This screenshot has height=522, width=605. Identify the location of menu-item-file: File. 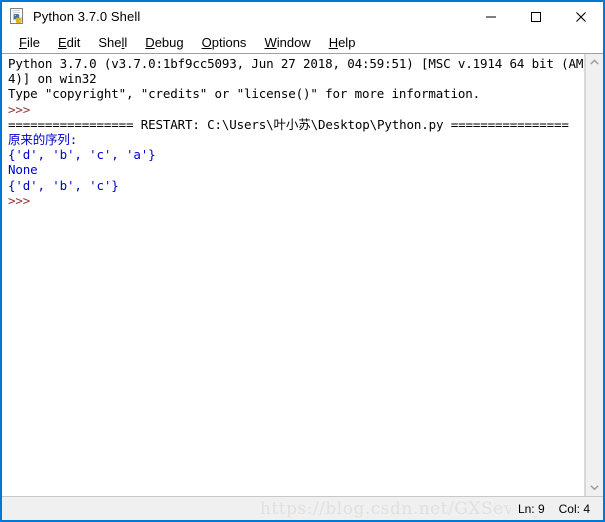
(29, 42).